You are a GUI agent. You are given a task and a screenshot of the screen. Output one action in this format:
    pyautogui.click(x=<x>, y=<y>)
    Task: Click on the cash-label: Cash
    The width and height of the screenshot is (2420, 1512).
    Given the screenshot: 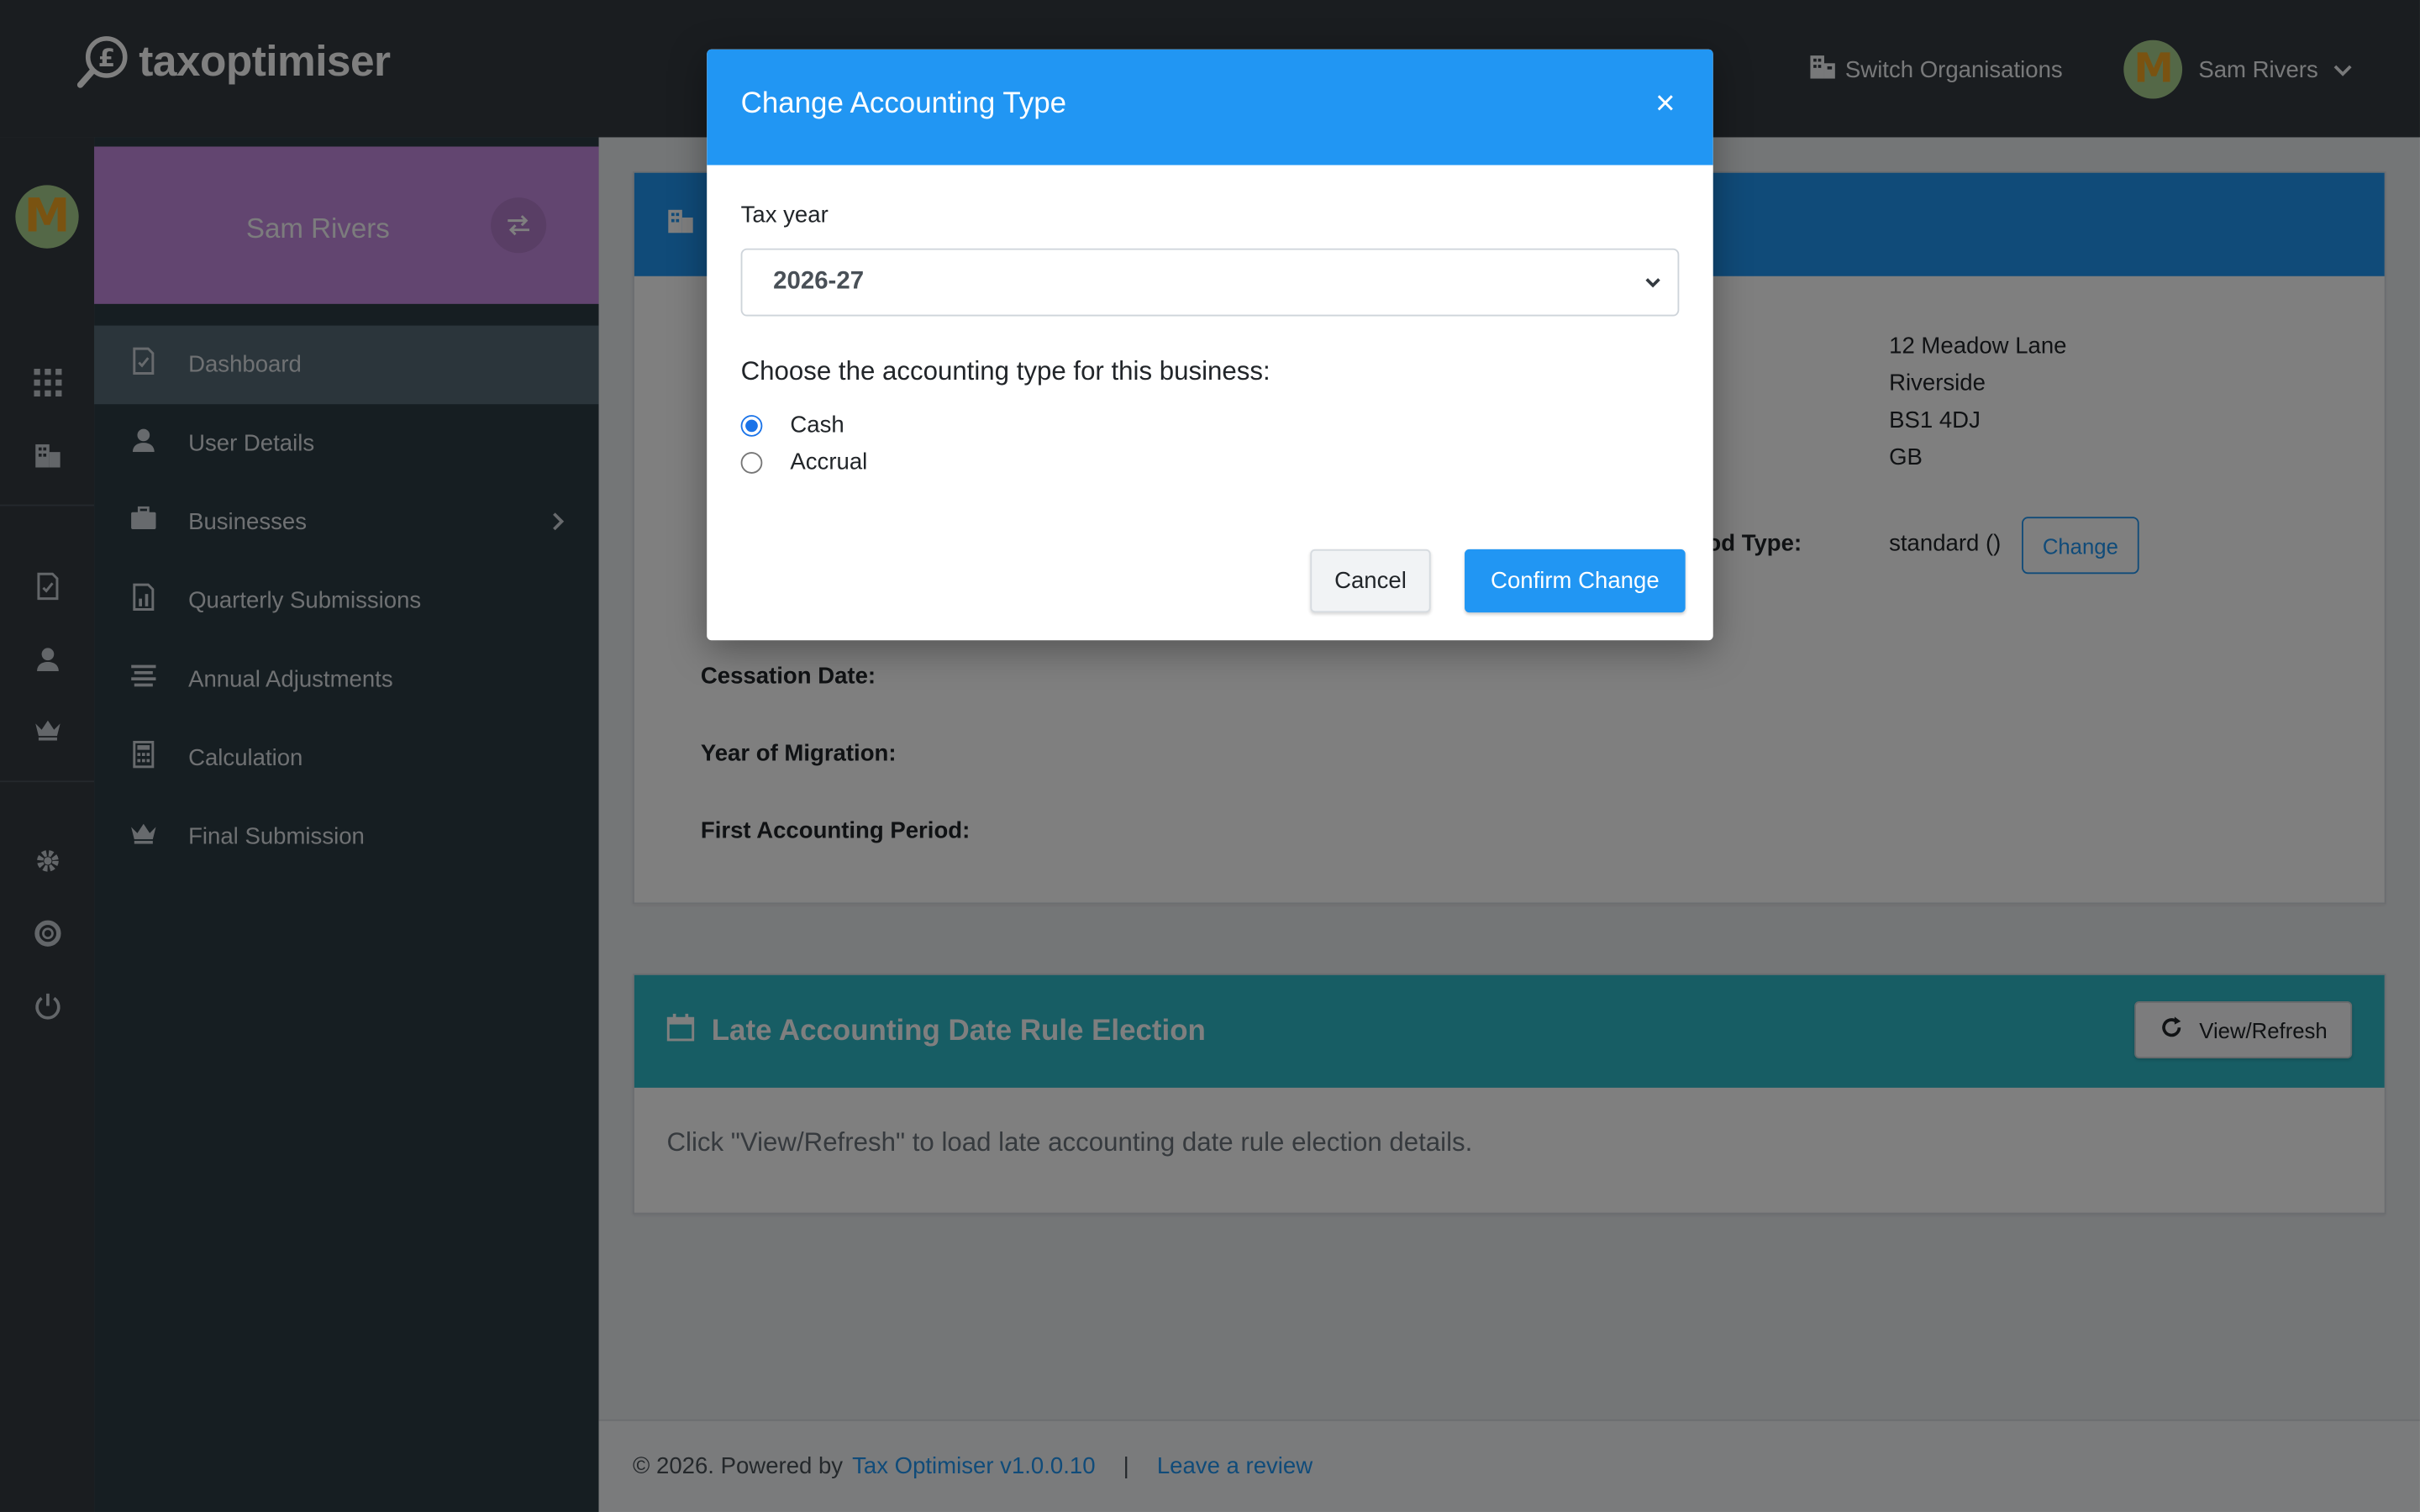 What is the action you would take?
    pyautogui.click(x=817, y=425)
    